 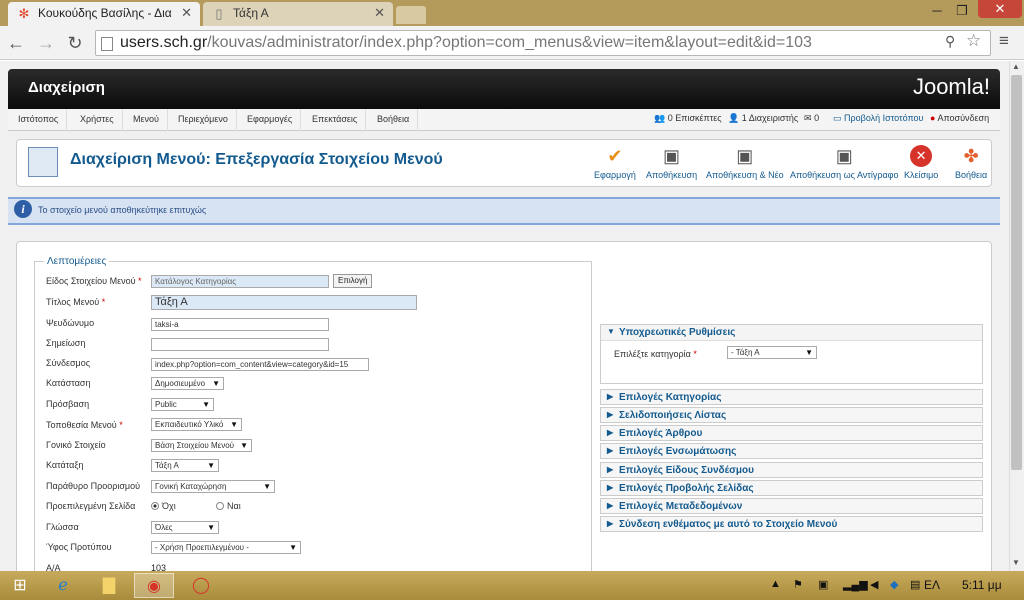 I want to click on view-site-label: Προβολή Ιστοτόπου, so click(x=884, y=118).